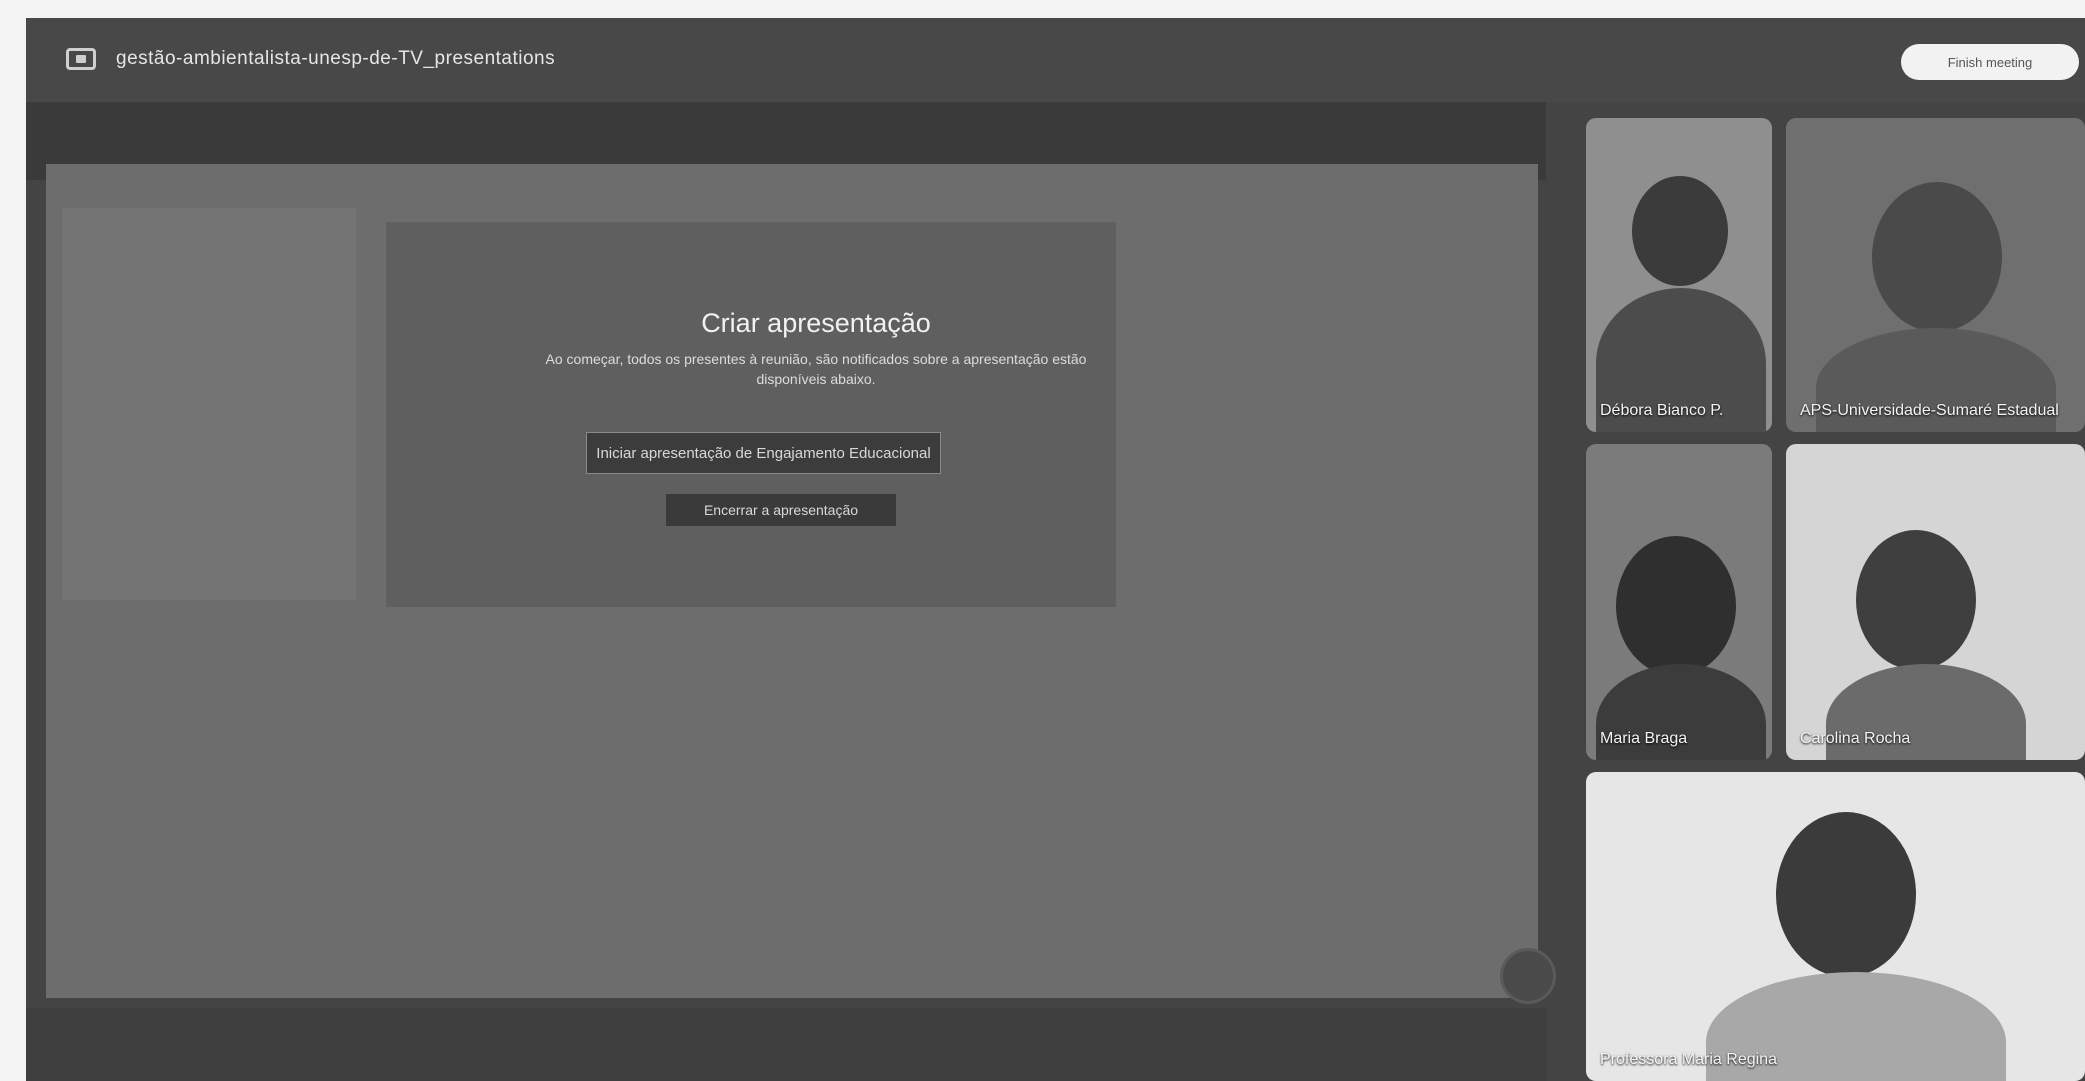  Describe the element at coordinates (1990, 62) in the screenshot. I see `finish-meeting-button: Finish meeting` at that location.